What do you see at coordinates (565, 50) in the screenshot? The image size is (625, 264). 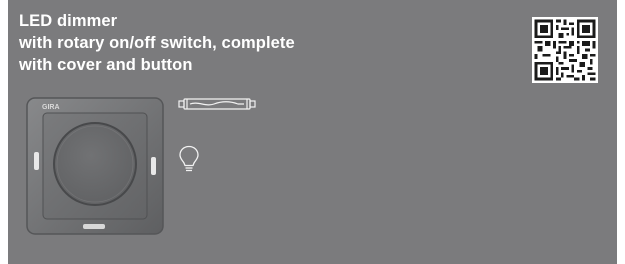 I see `qr-code-icon` at bounding box center [565, 50].